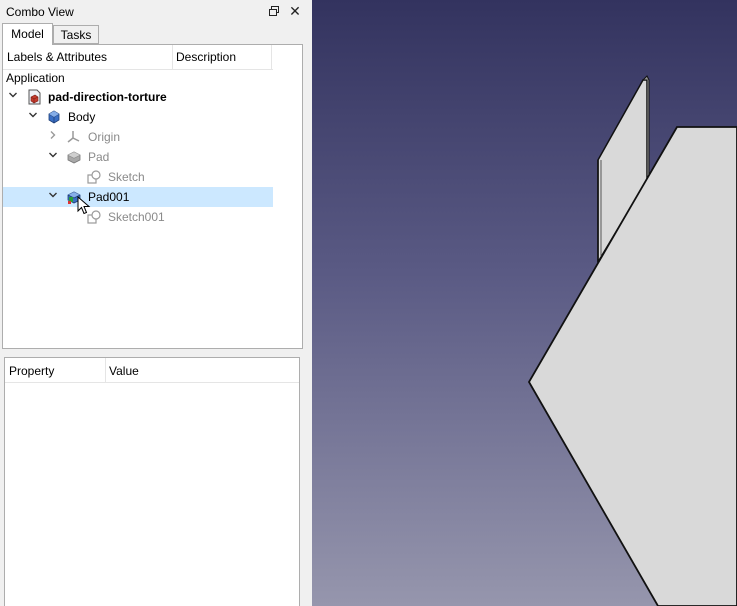 The image size is (737, 606). Describe the element at coordinates (274, 11) in the screenshot. I see `float-window-icon` at that location.